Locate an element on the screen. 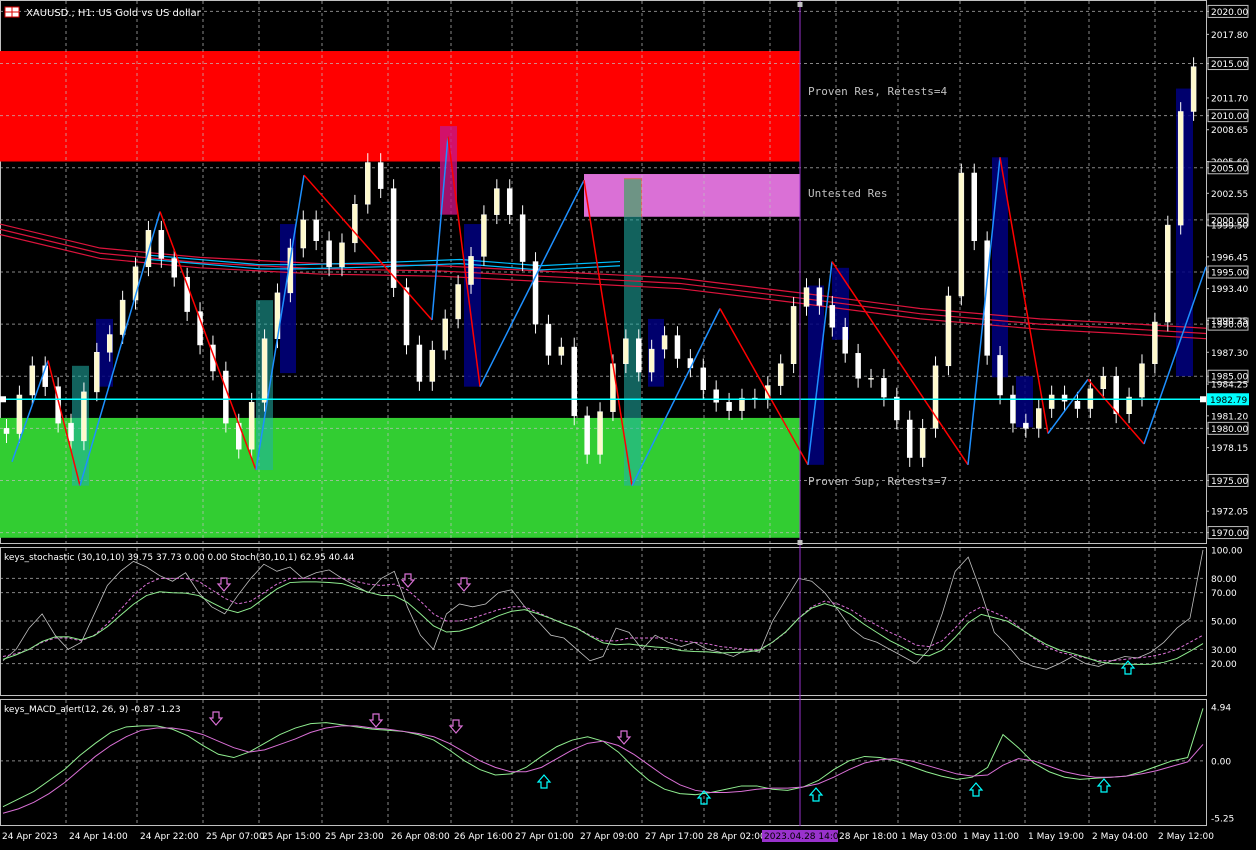 Image resolution: width=1256 pixels, height=850 pixels. time-axis-label: 1 May 11:00 is located at coordinates (991, 837).